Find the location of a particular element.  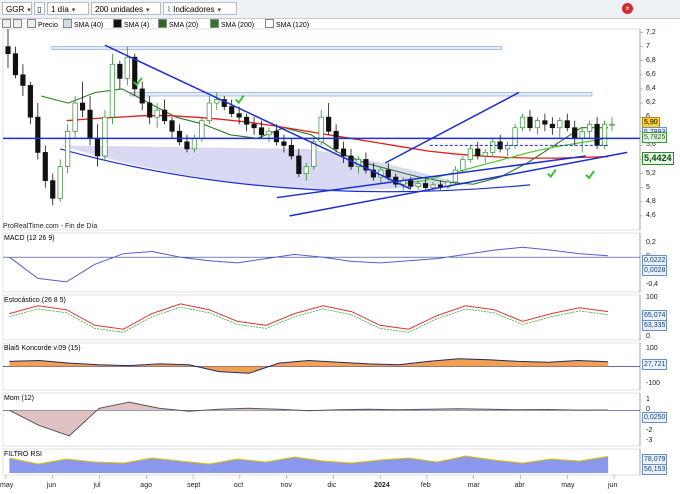

indicator-title: Estocástico (26 8 5) is located at coordinates (35, 300).